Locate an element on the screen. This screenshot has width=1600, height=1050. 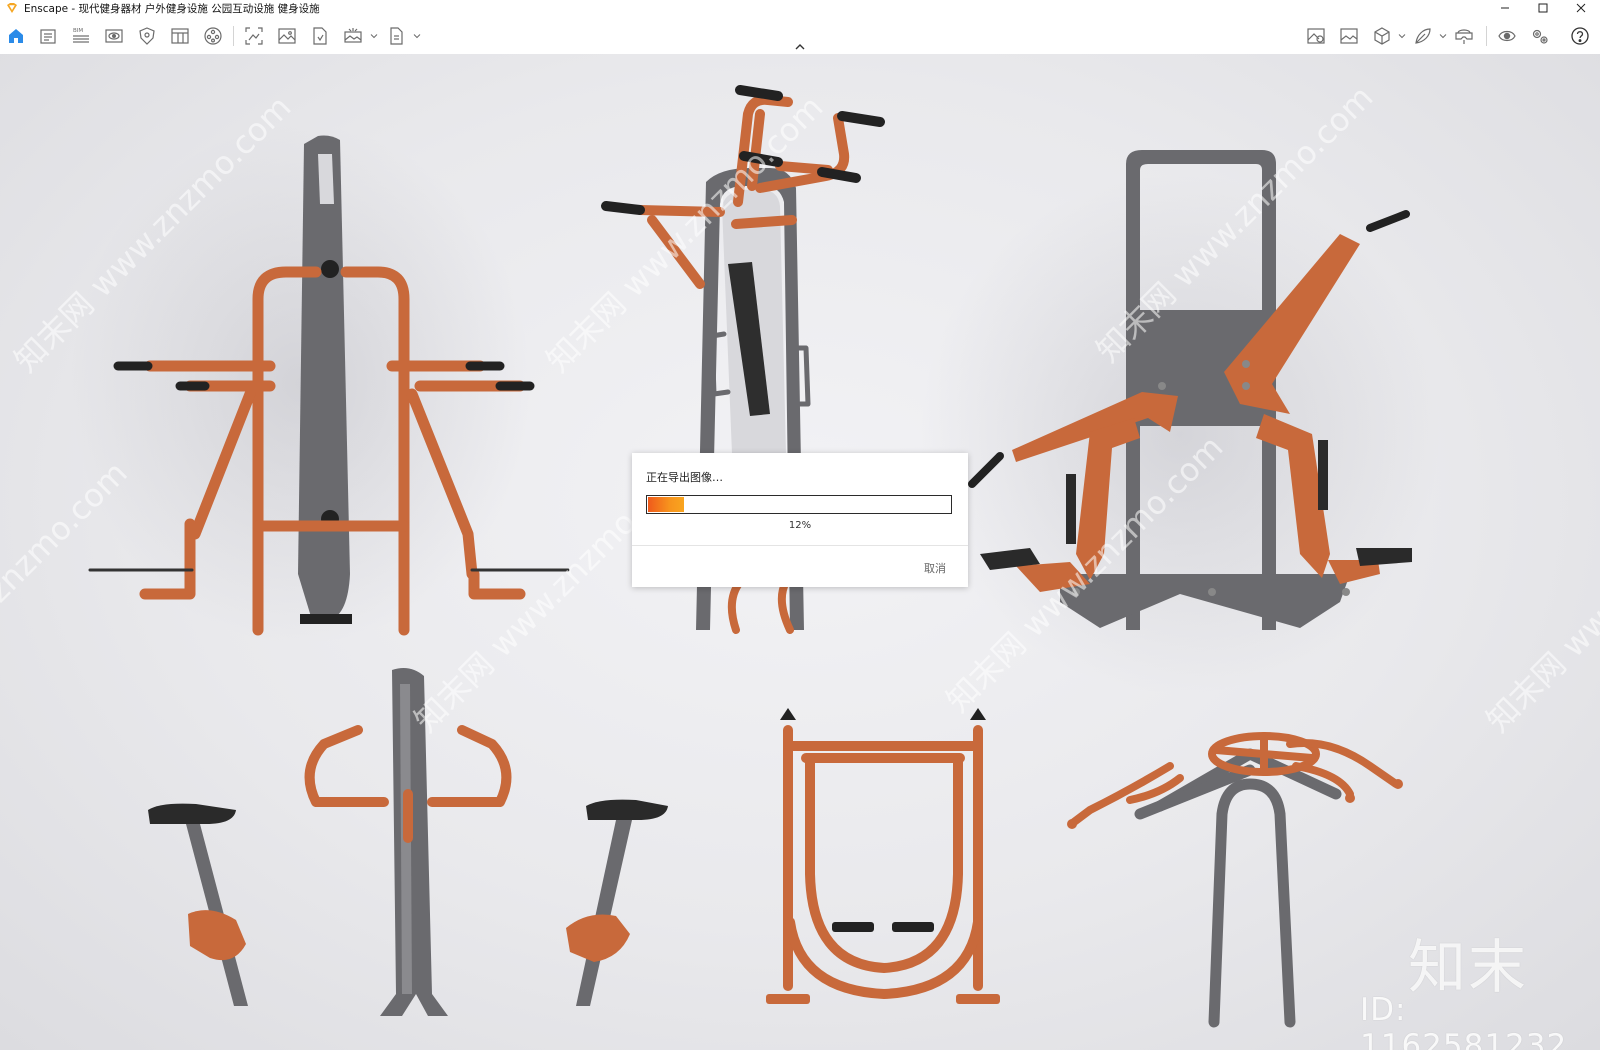
bim-label: BIM is located at coordinates (78, 31).